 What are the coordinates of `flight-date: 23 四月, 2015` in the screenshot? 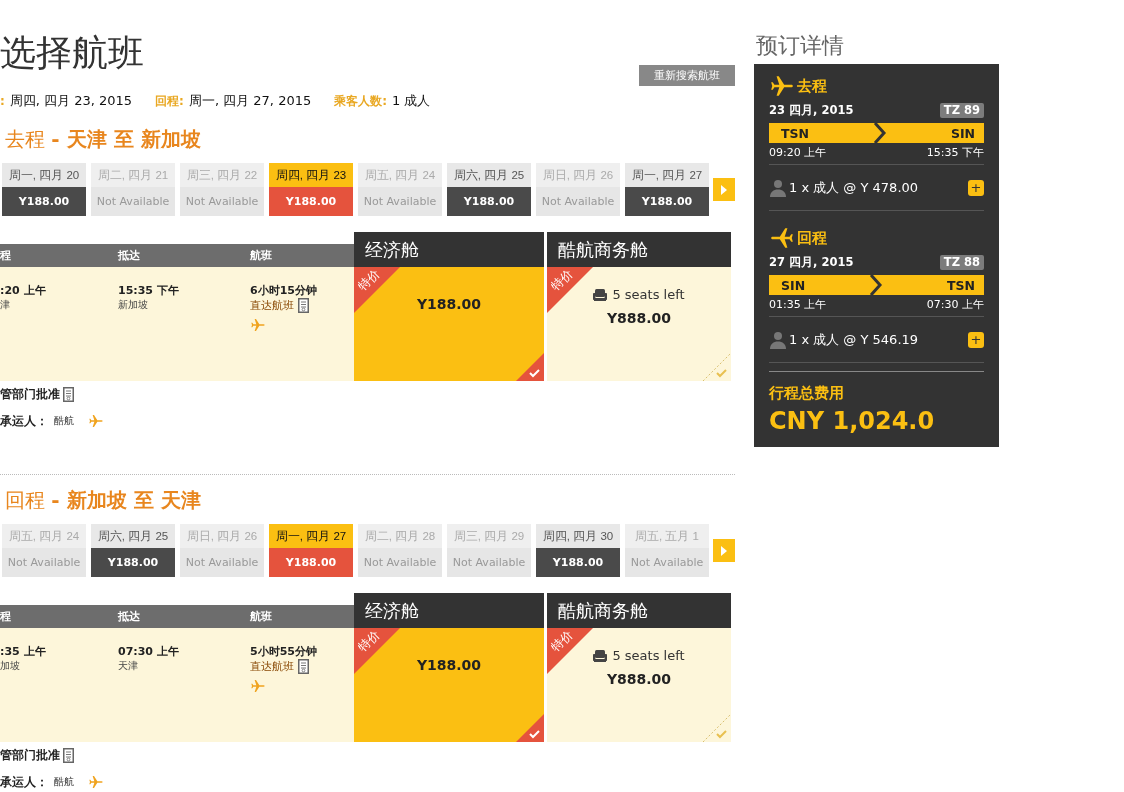 It's located at (811, 110).